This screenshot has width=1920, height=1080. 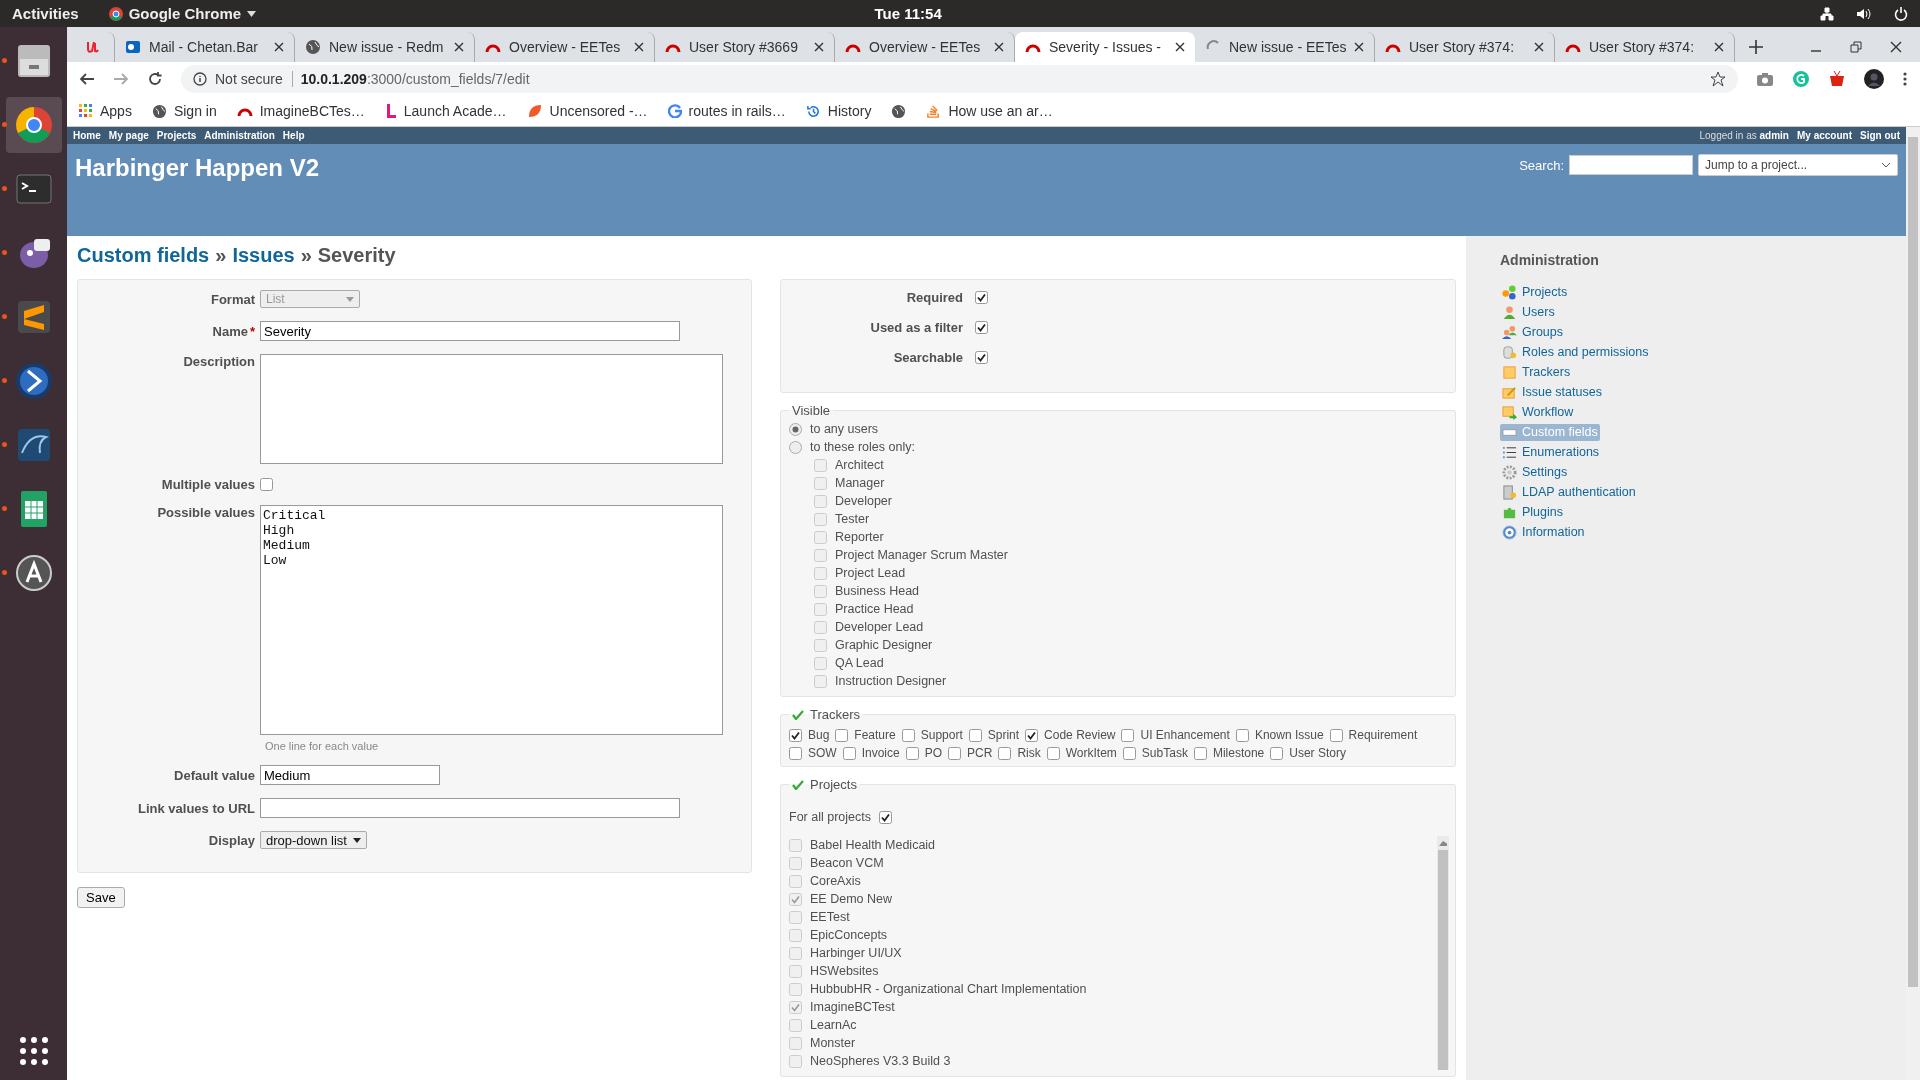 I want to click on power-icon, so click(x=1901, y=13).